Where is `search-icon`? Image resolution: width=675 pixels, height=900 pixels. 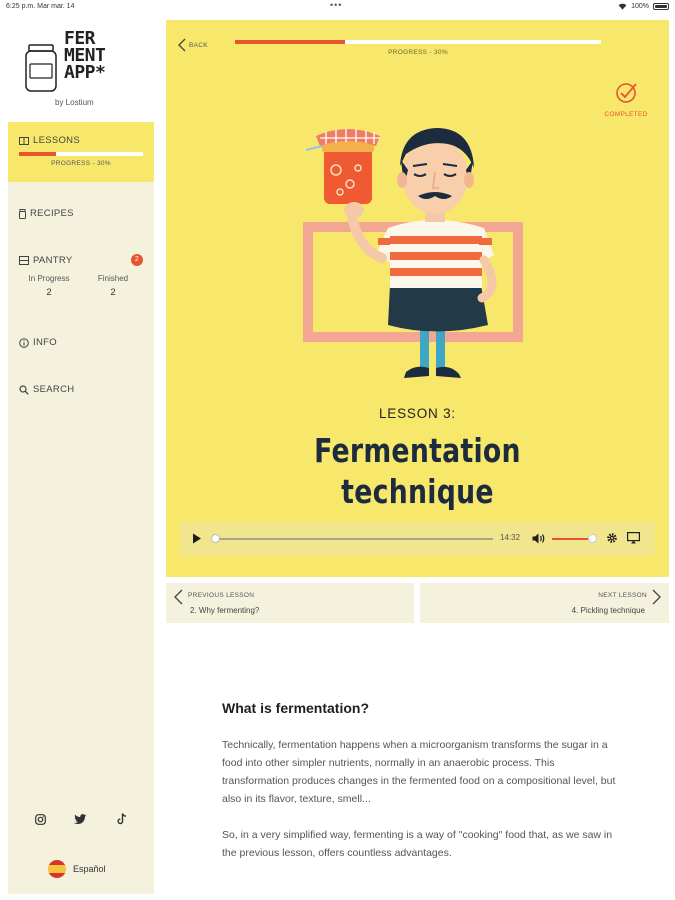
search-icon is located at coordinates (24, 389).